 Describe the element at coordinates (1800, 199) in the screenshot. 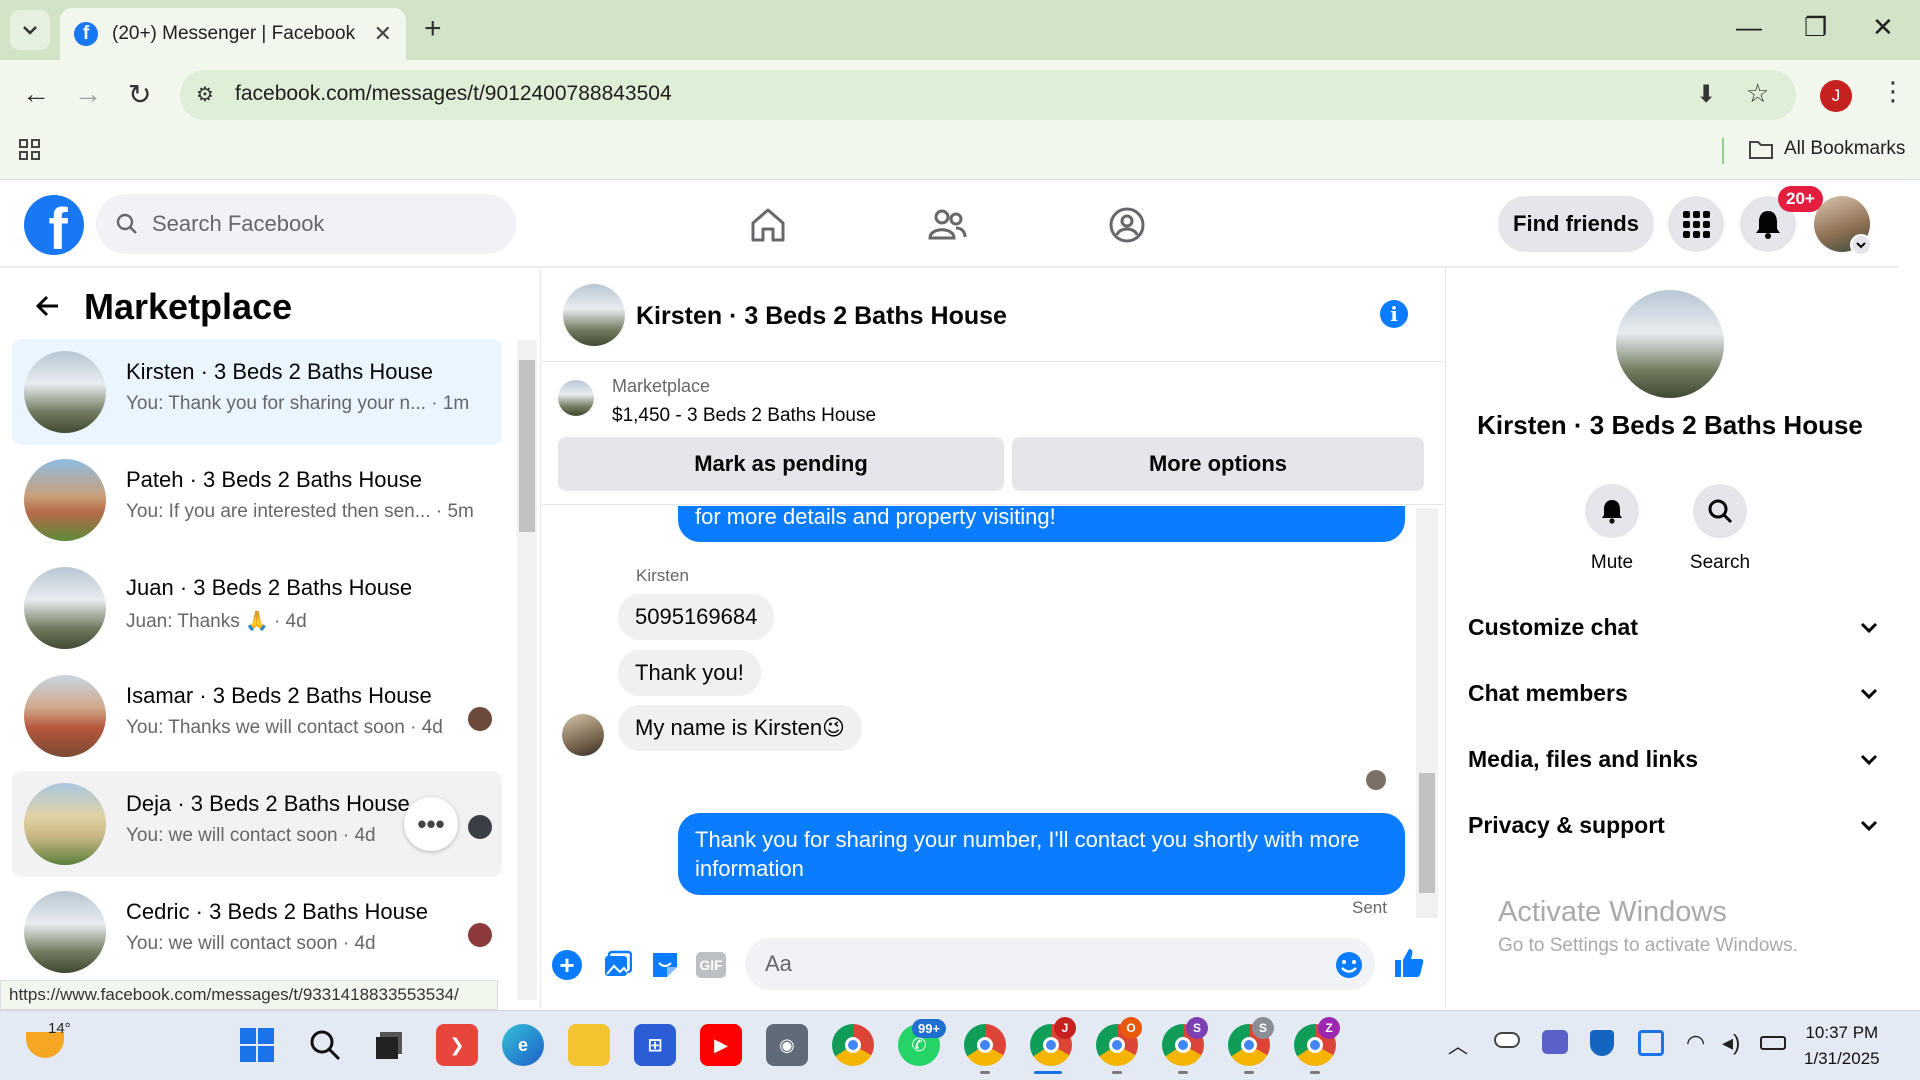

I see `notification-badge: 20+` at that location.